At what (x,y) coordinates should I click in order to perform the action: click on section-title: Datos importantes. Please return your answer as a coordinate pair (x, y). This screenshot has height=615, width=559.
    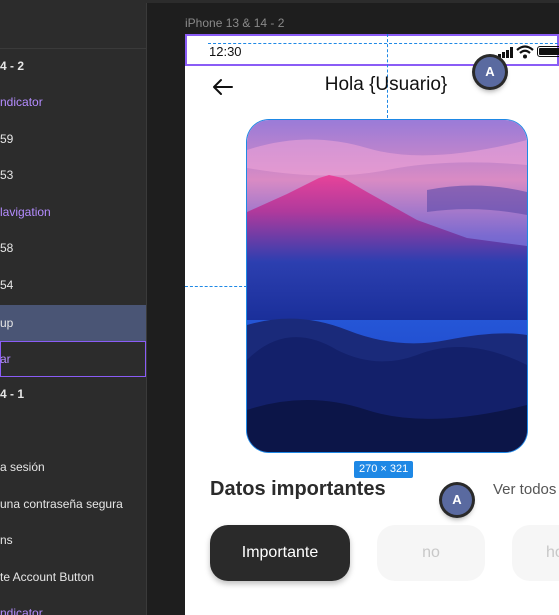
    Looking at the image, I should click on (298, 489).